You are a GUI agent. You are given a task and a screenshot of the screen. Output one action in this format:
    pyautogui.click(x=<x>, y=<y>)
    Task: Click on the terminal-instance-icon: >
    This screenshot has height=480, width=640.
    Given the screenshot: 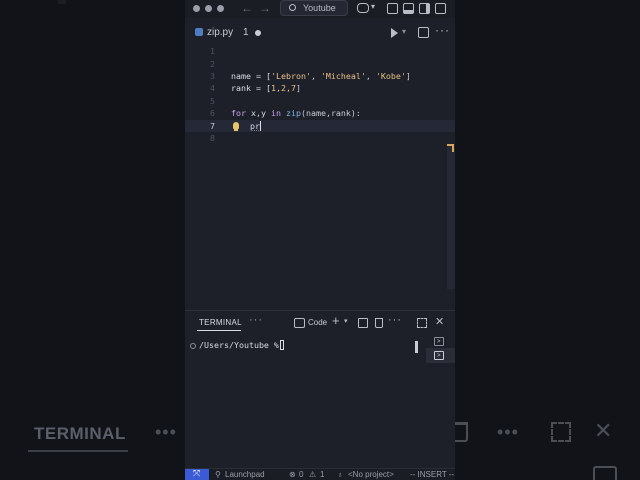 What is the action you would take?
    pyautogui.click(x=439, y=341)
    